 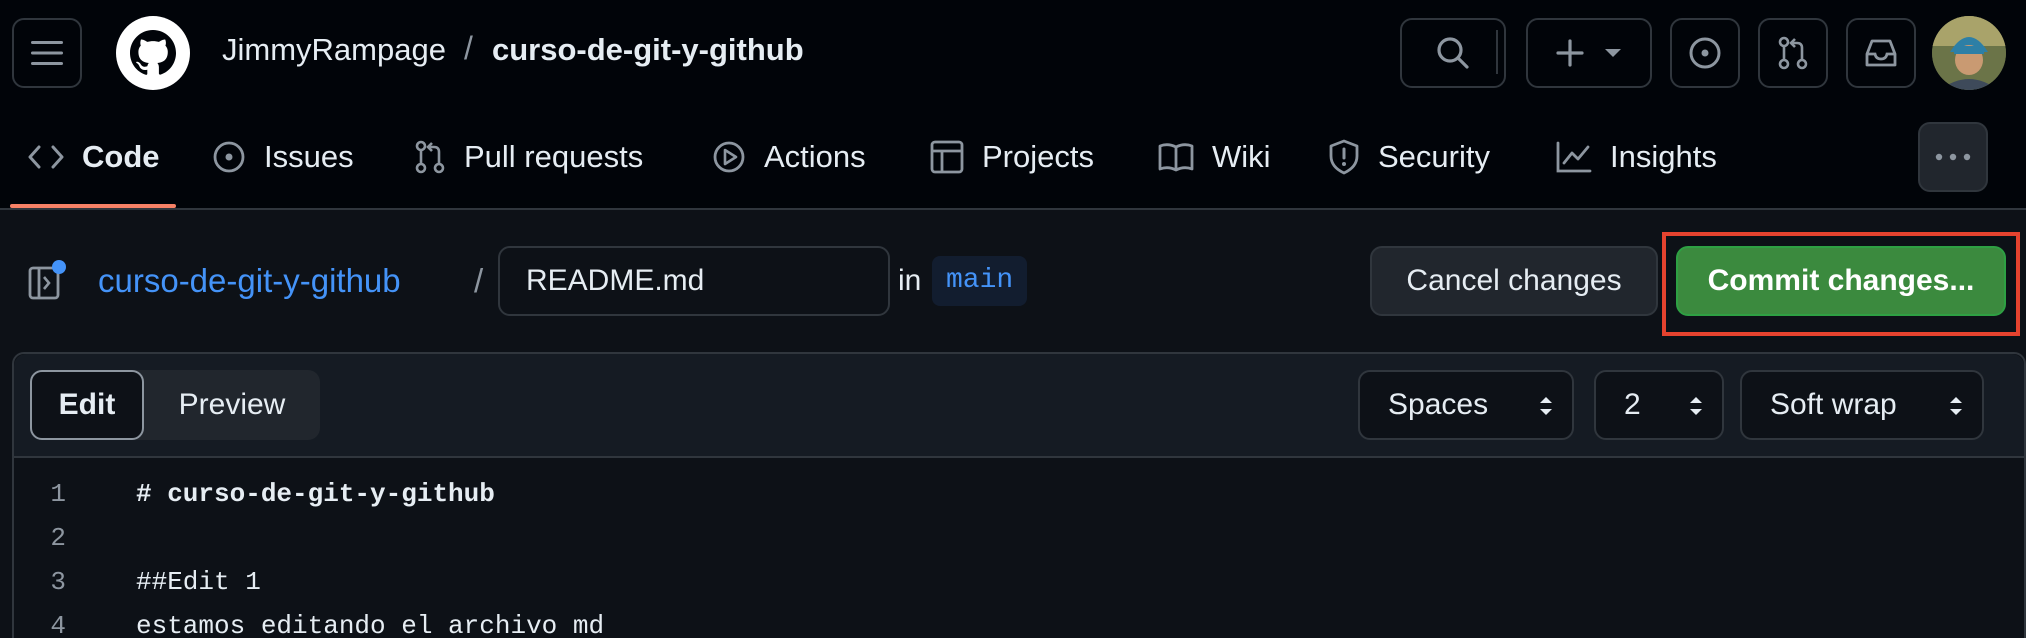 I want to click on search-icon, so click(x=1453, y=53).